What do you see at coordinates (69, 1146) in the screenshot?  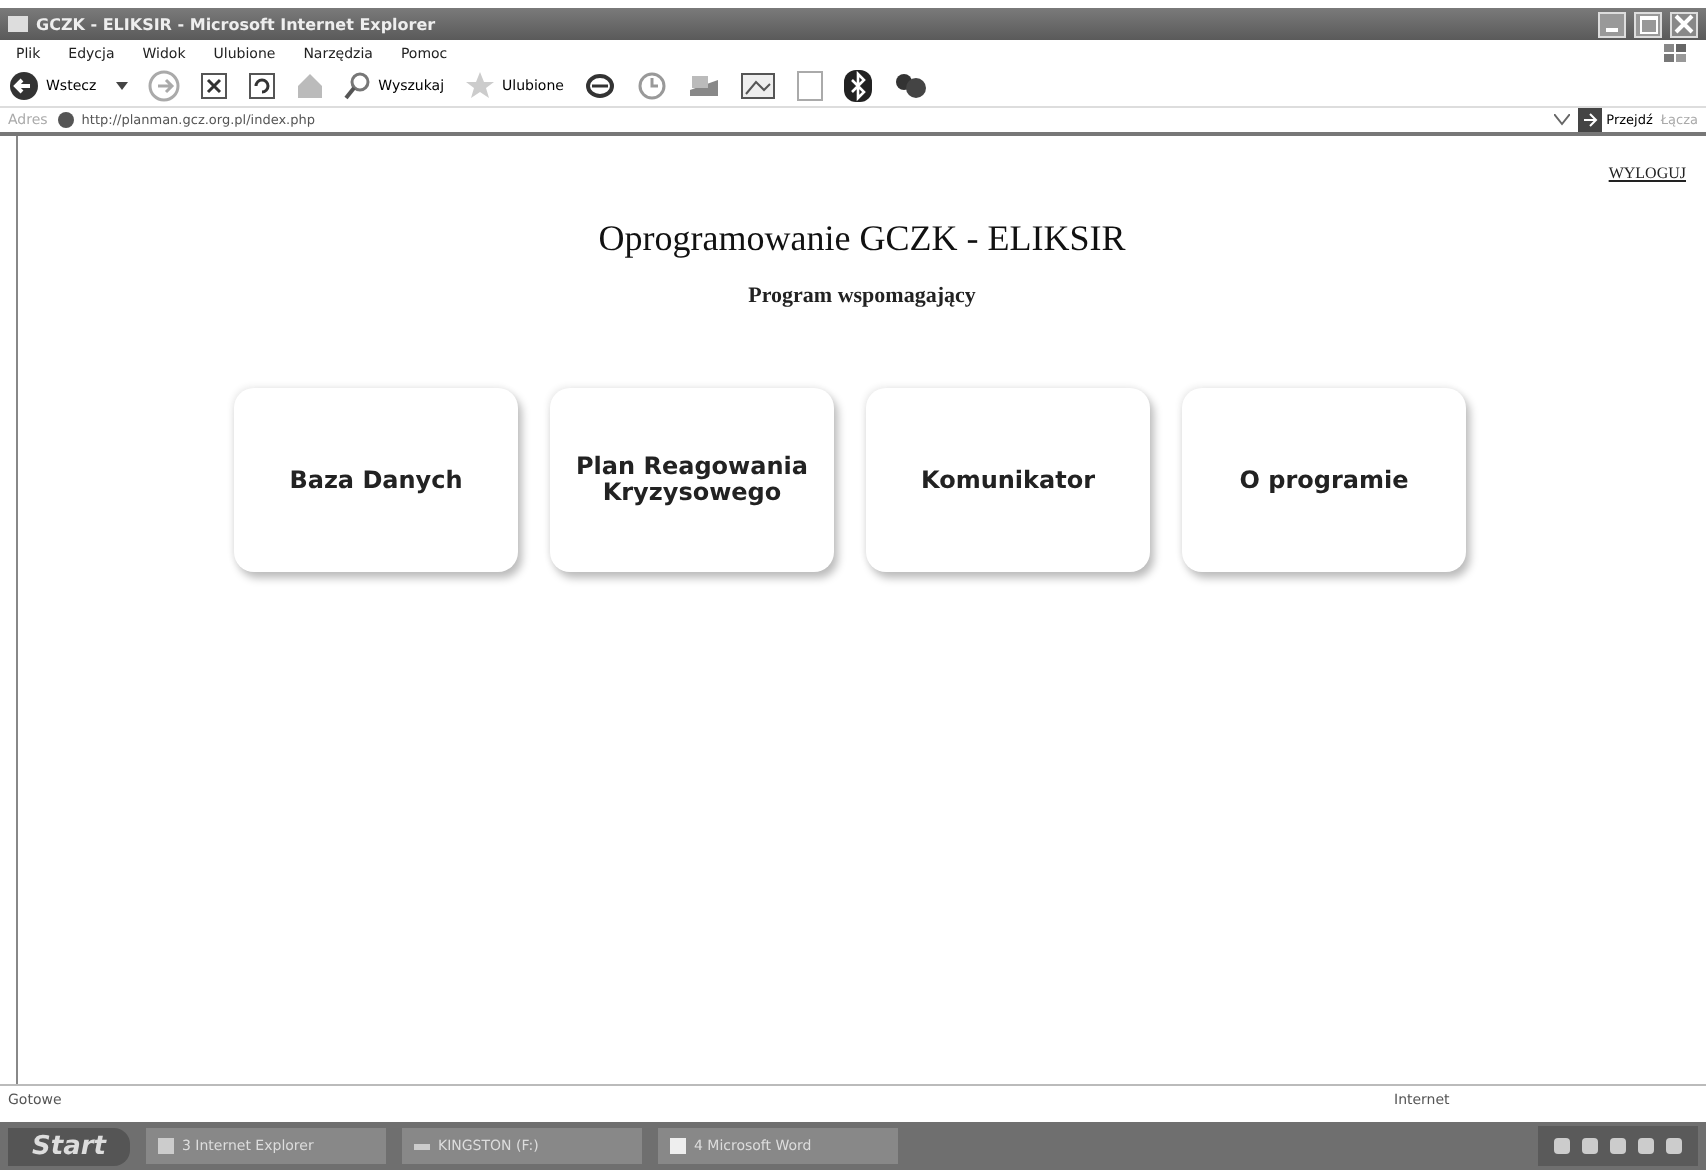 I see `start-button: Start` at bounding box center [69, 1146].